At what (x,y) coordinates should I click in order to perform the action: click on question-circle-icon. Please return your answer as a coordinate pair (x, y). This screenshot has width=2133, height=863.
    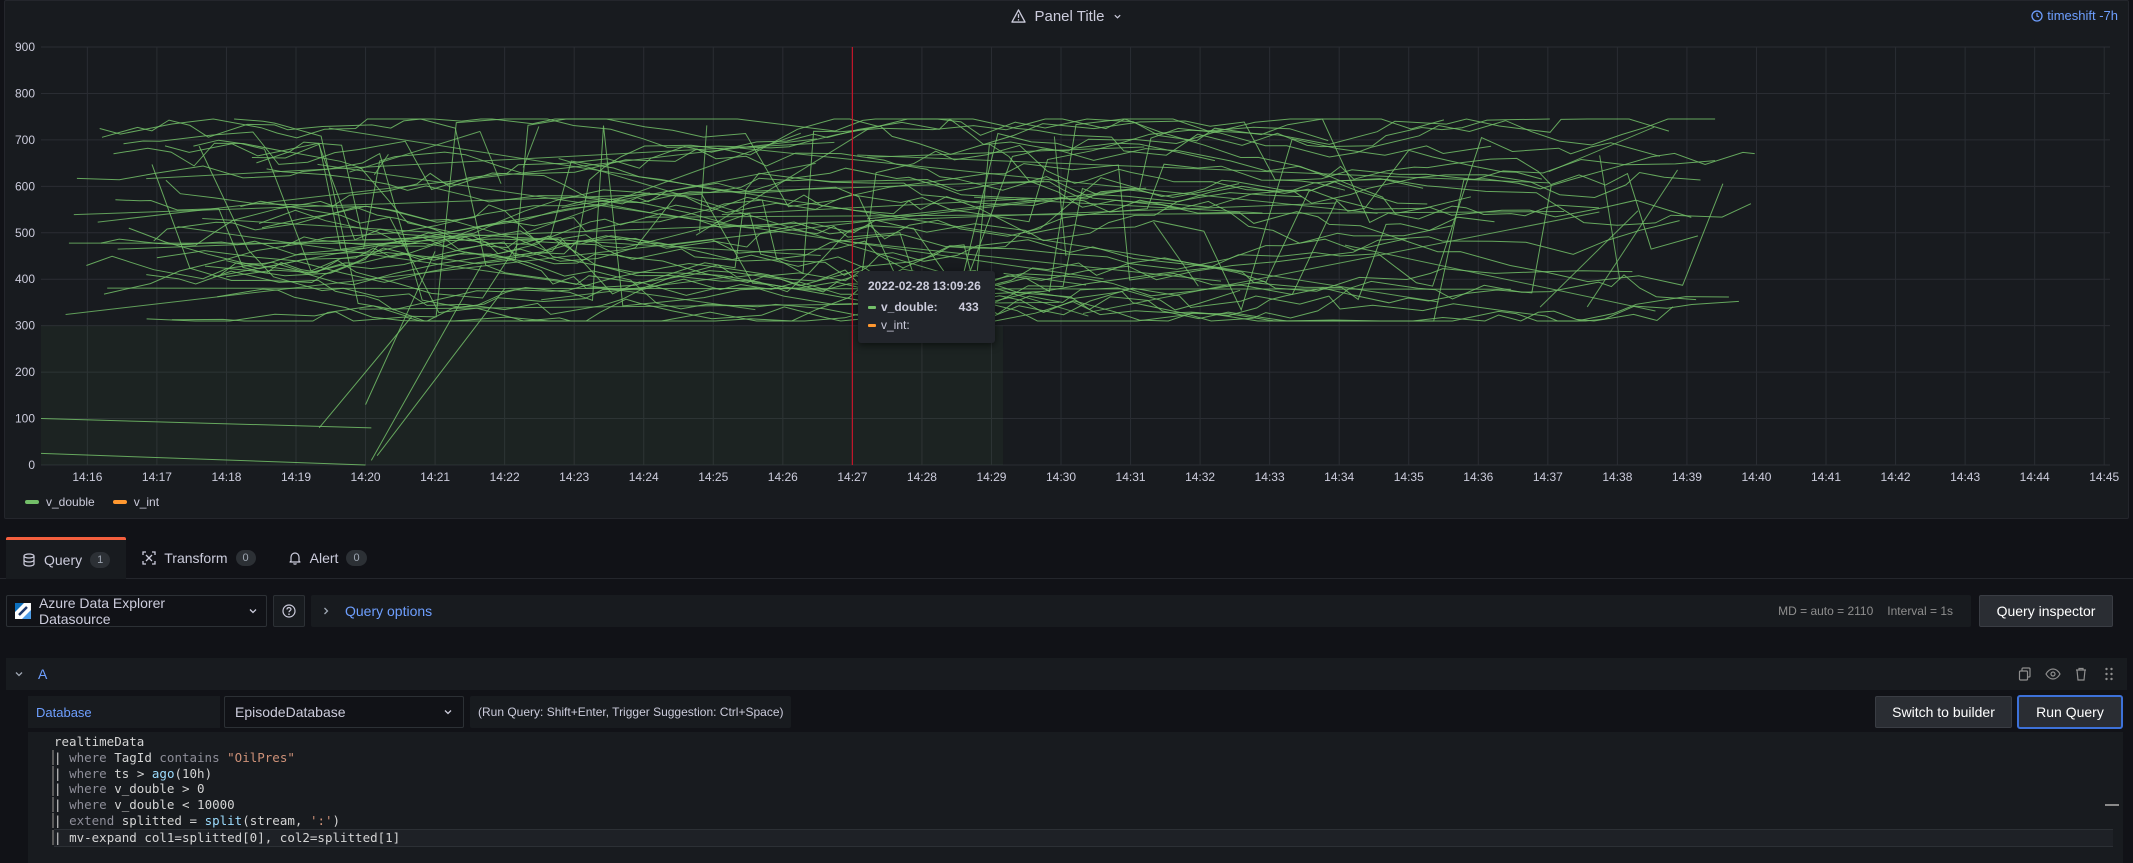
    Looking at the image, I should click on (289, 611).